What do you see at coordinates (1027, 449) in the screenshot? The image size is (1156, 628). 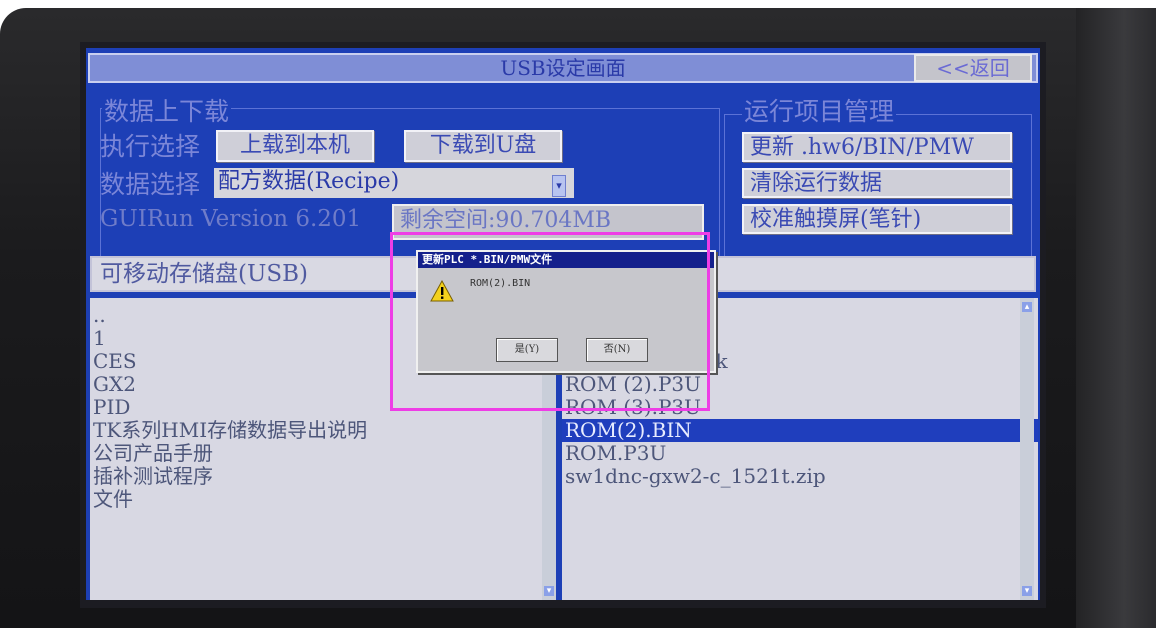 I see `right-list-scrollbar: ▴ ▾` at bounding box center [1027, 449].